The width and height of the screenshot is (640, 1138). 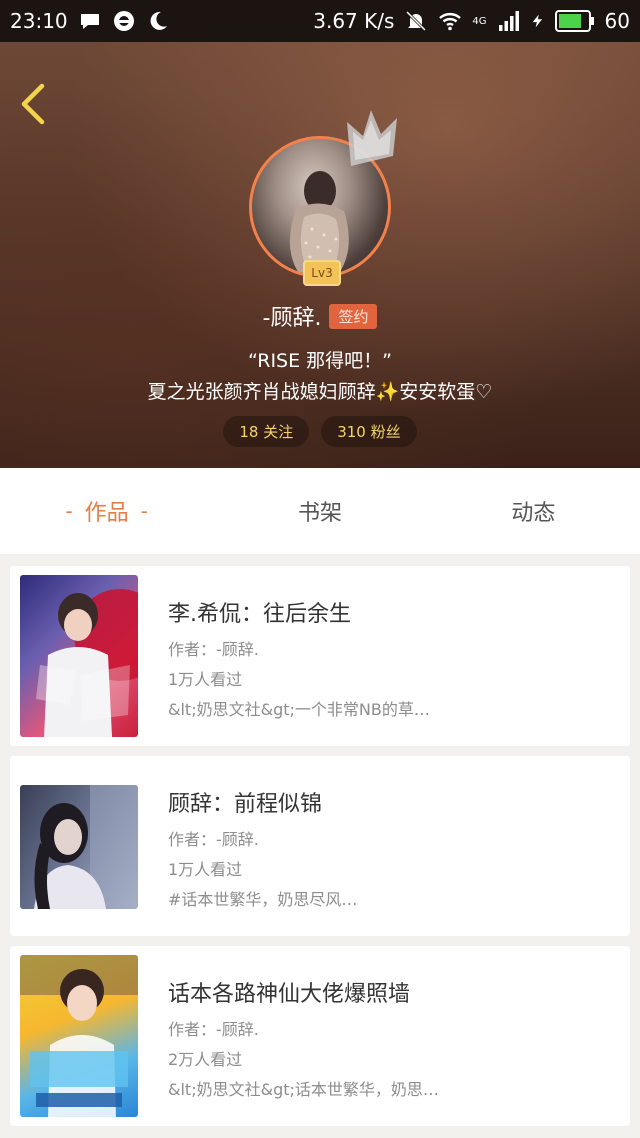 I want to click on tab-bookshelf: 书架, so click(x=319, y=511).